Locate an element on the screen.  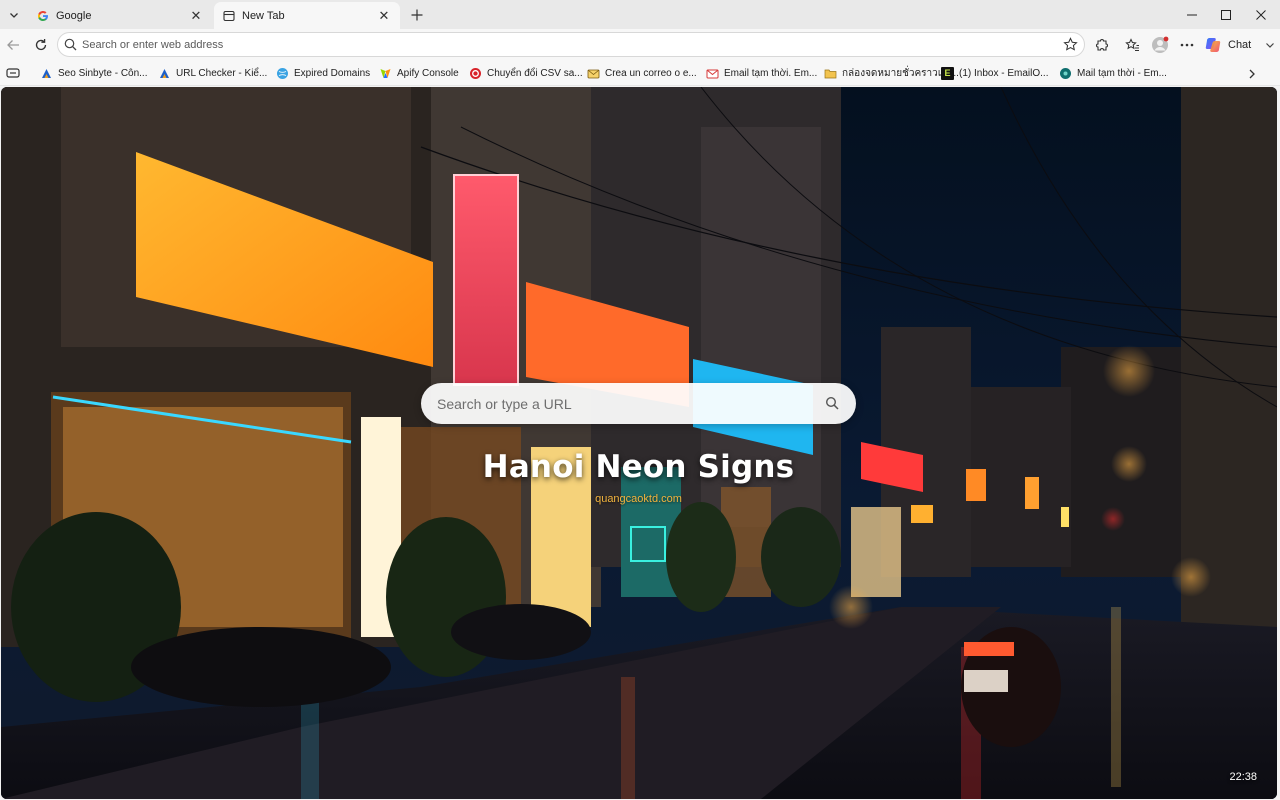
back-button is located at coordinates (13, 45).